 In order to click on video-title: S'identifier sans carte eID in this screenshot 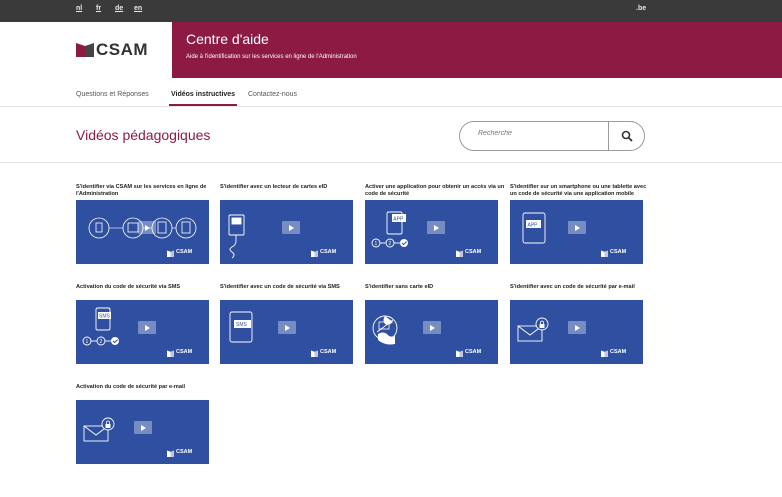, I will do `click(435, 291)`.